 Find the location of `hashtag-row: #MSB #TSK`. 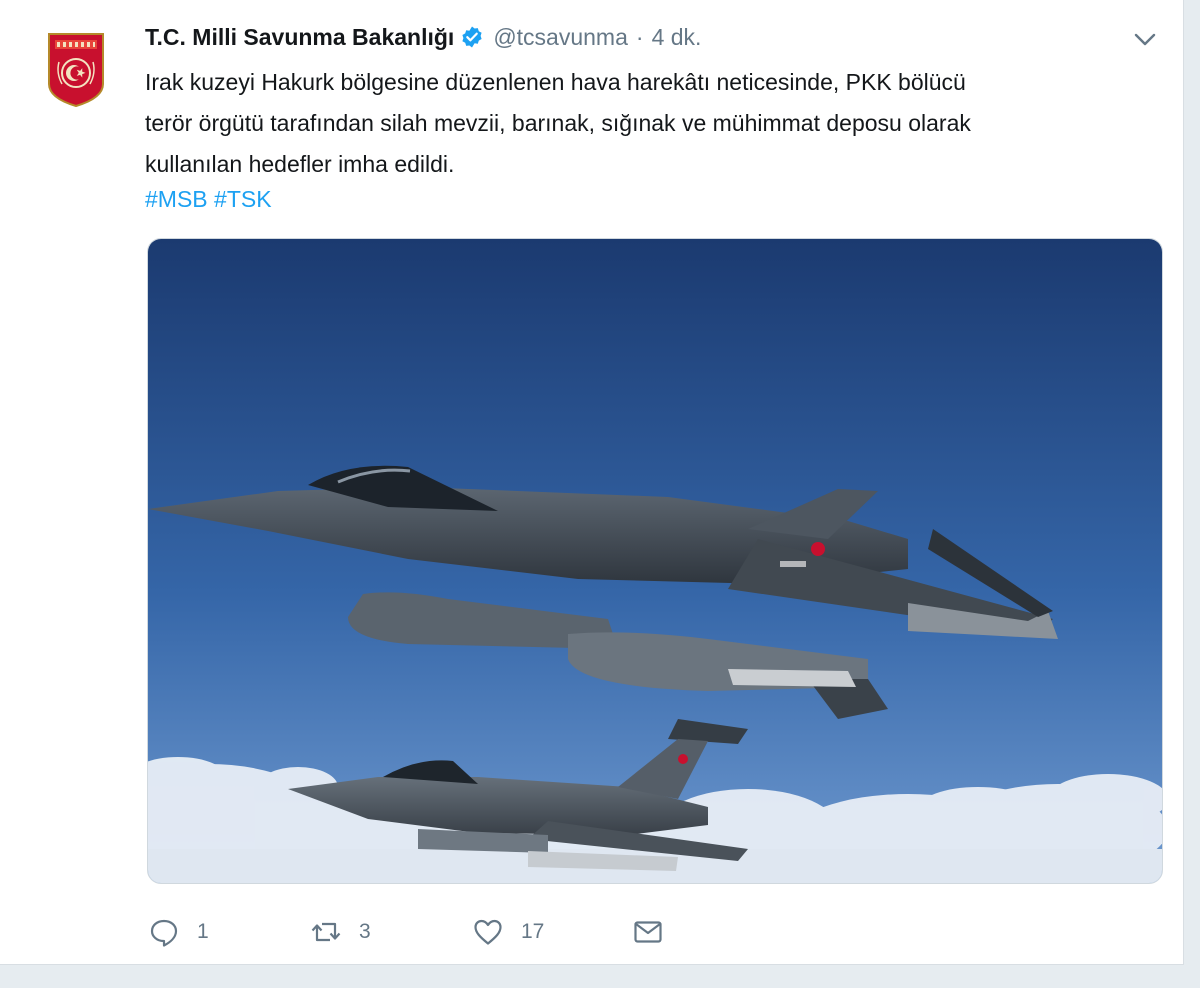

hashtag-row: #MSB #TSK is located at coordinates (208, 199).